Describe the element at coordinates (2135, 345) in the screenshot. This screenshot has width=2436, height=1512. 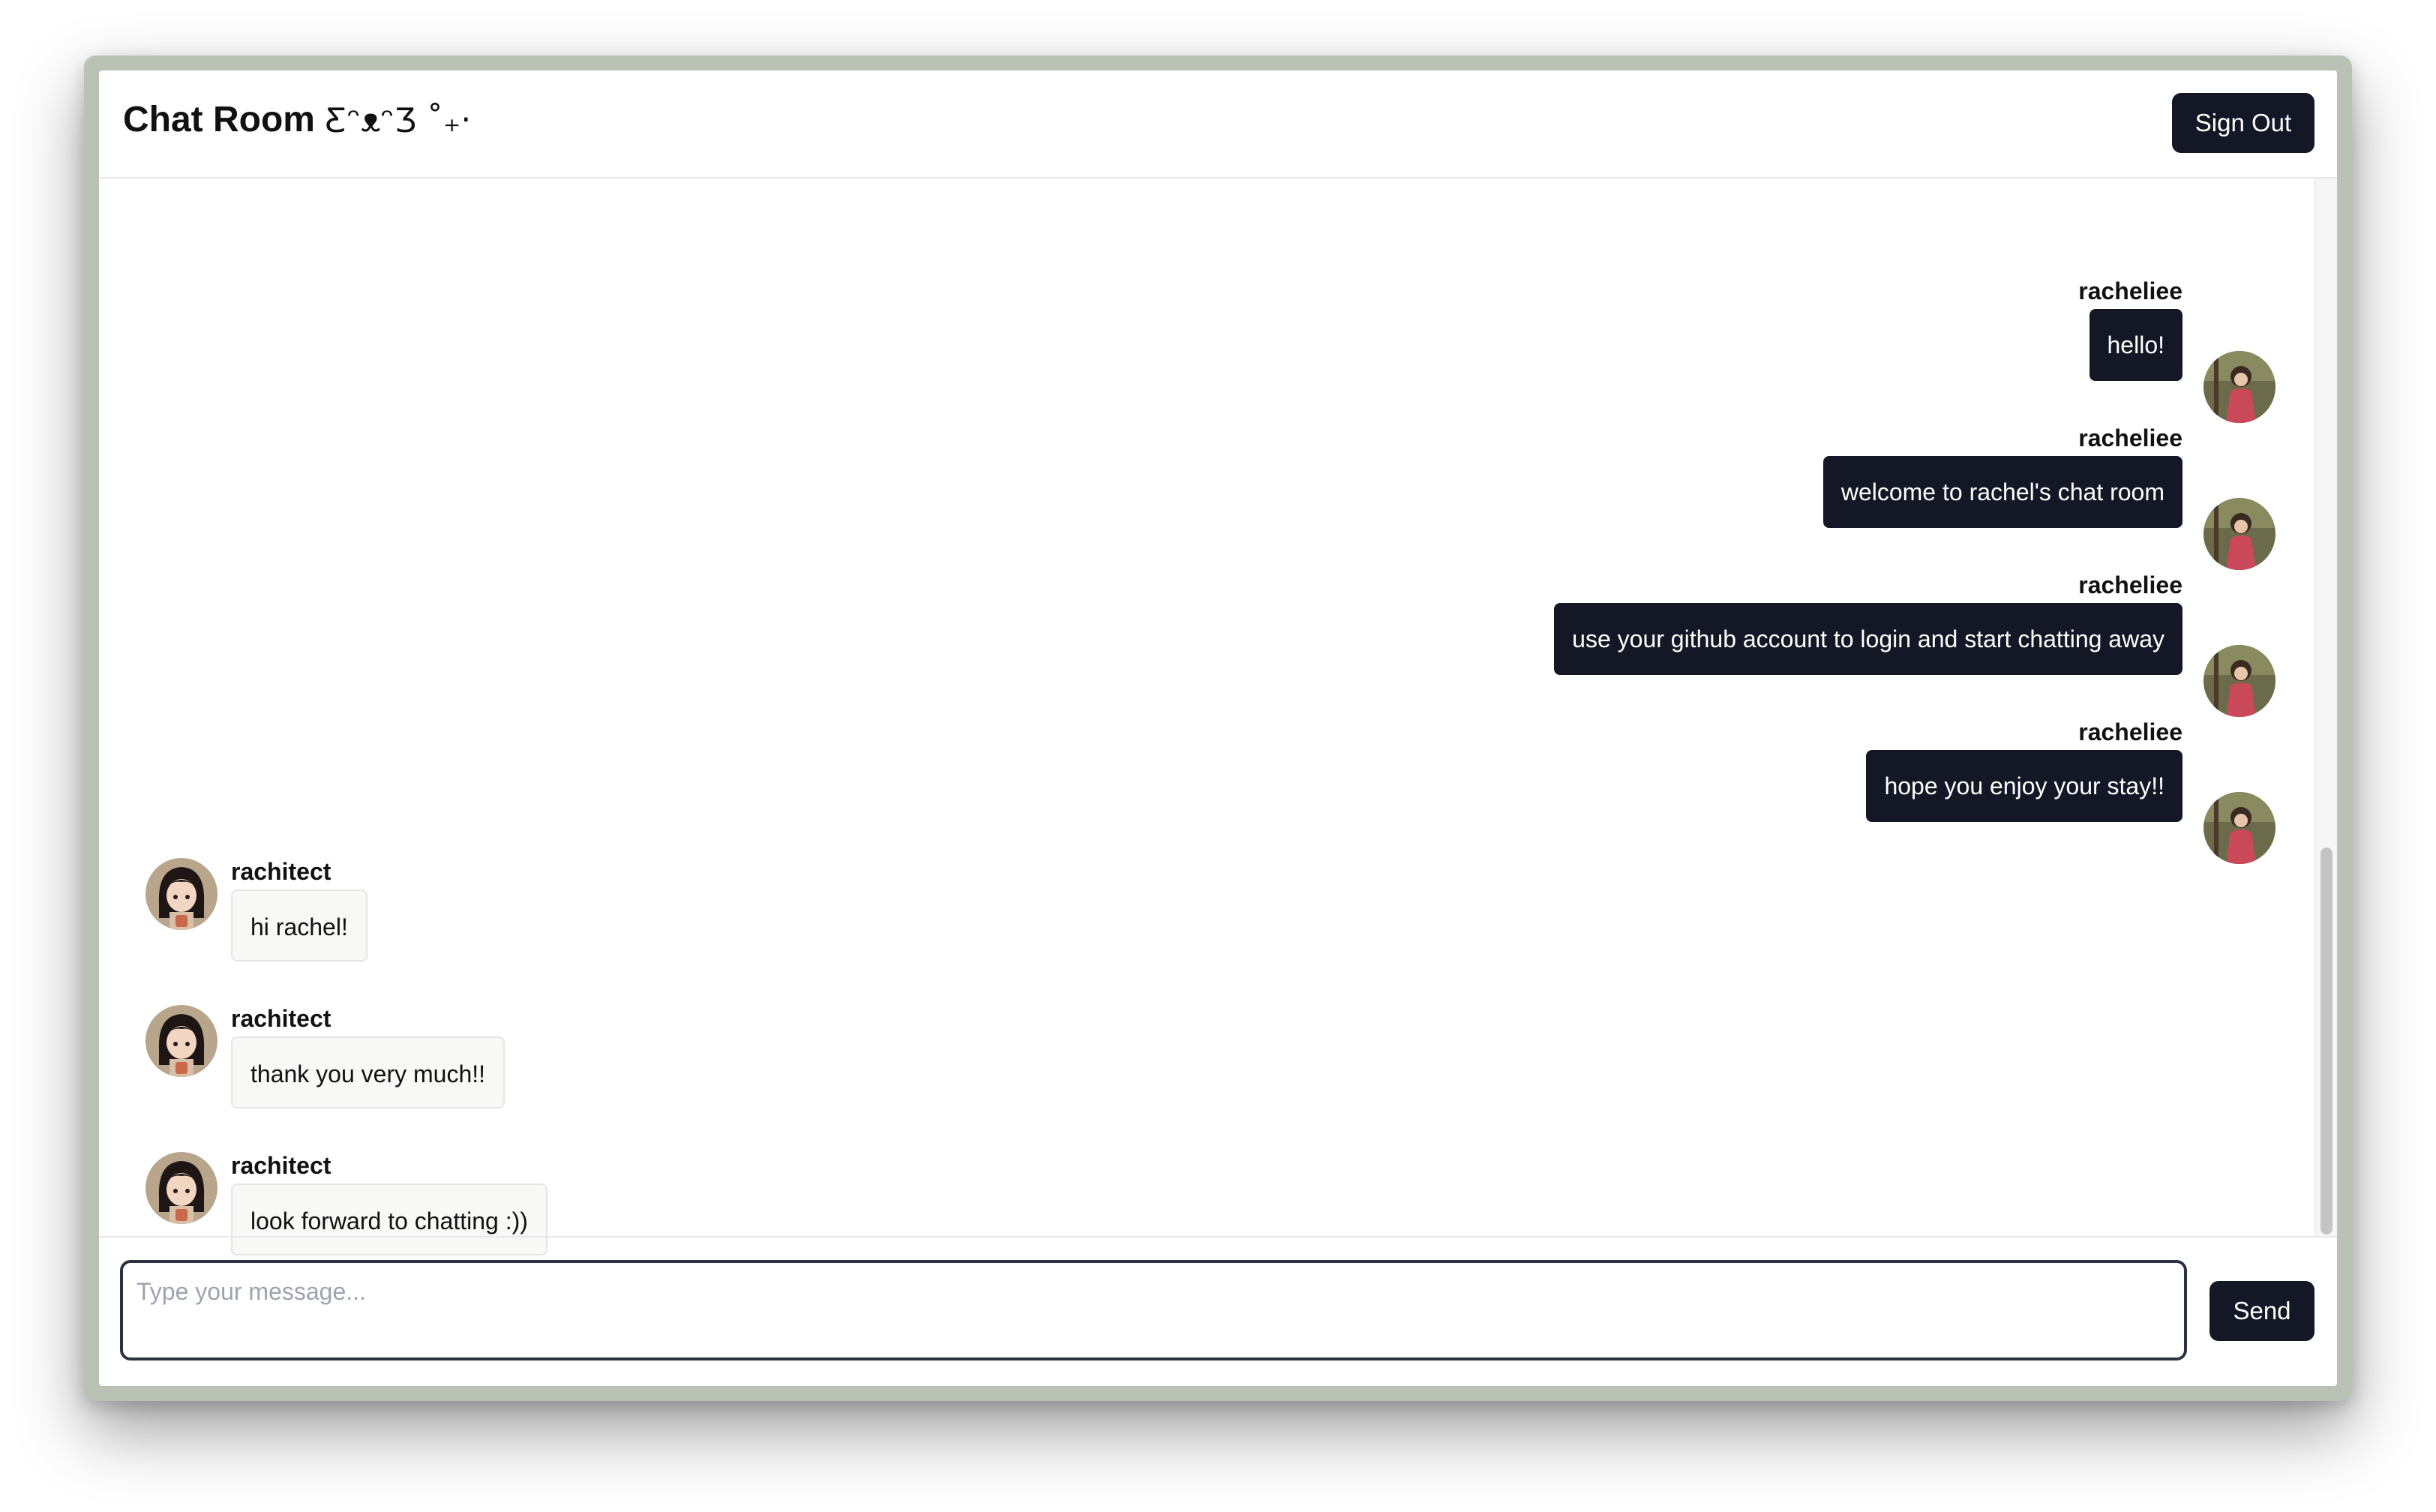
I see `message-bubble: hello!` at that location.